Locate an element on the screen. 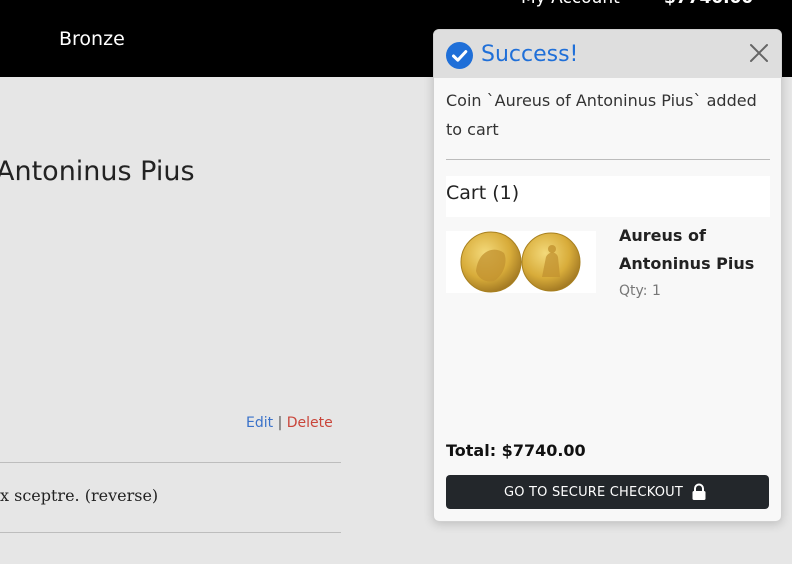 This screenshot has width=792, height=564. delete-link: Delete is located at coordinates (310, 423).